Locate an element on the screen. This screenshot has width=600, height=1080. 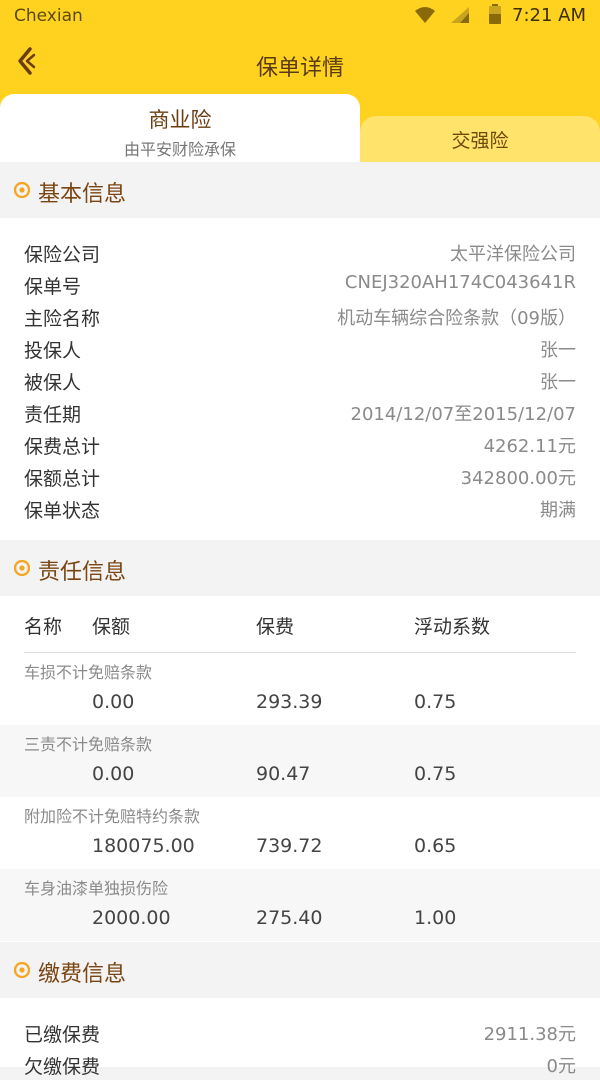
carrier-label: Chexian is located at coordinates (48, 16).